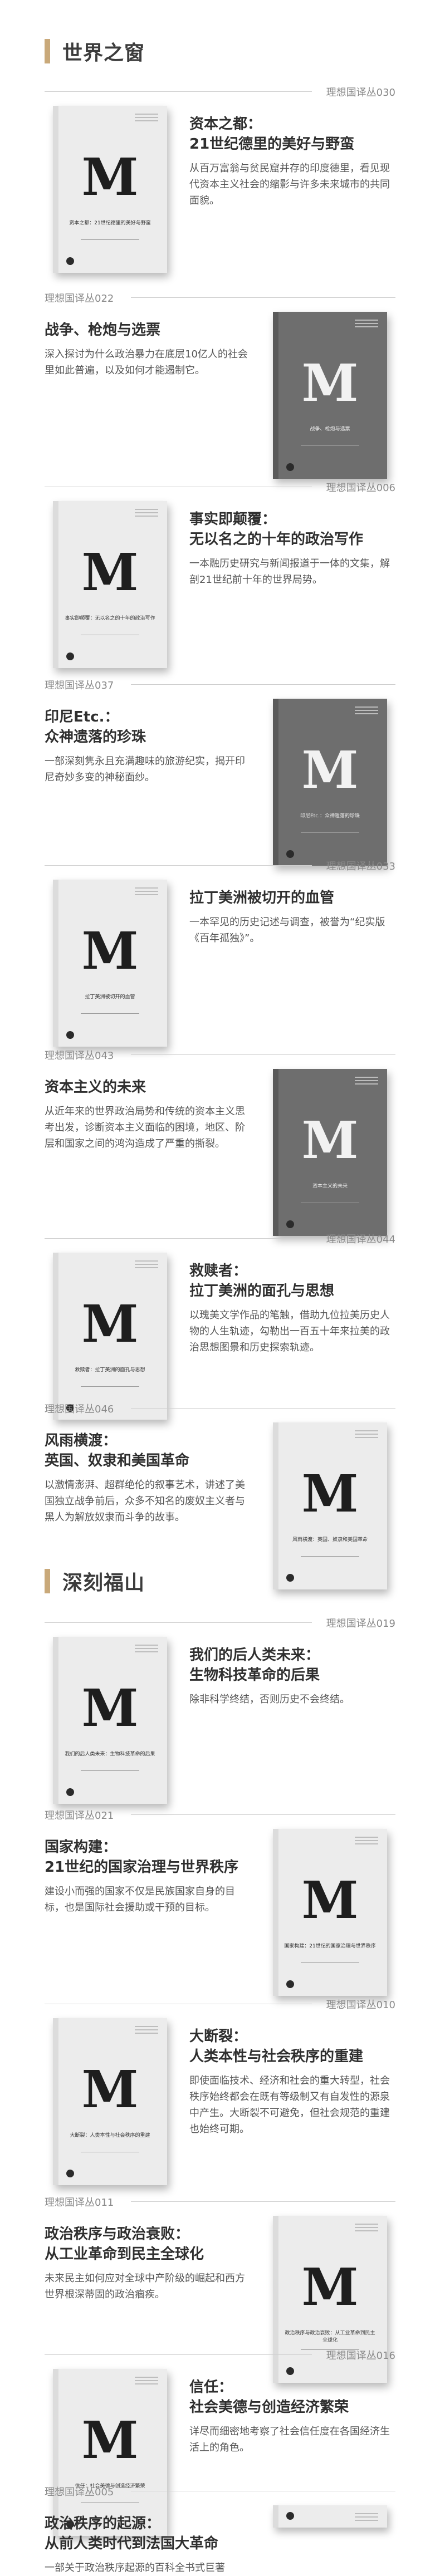 The height and width of the screenshot is (2576, 440). I want to click on book-title: 救赎者： 拉丁美洲的面孔与思想, so click(262, 1281).